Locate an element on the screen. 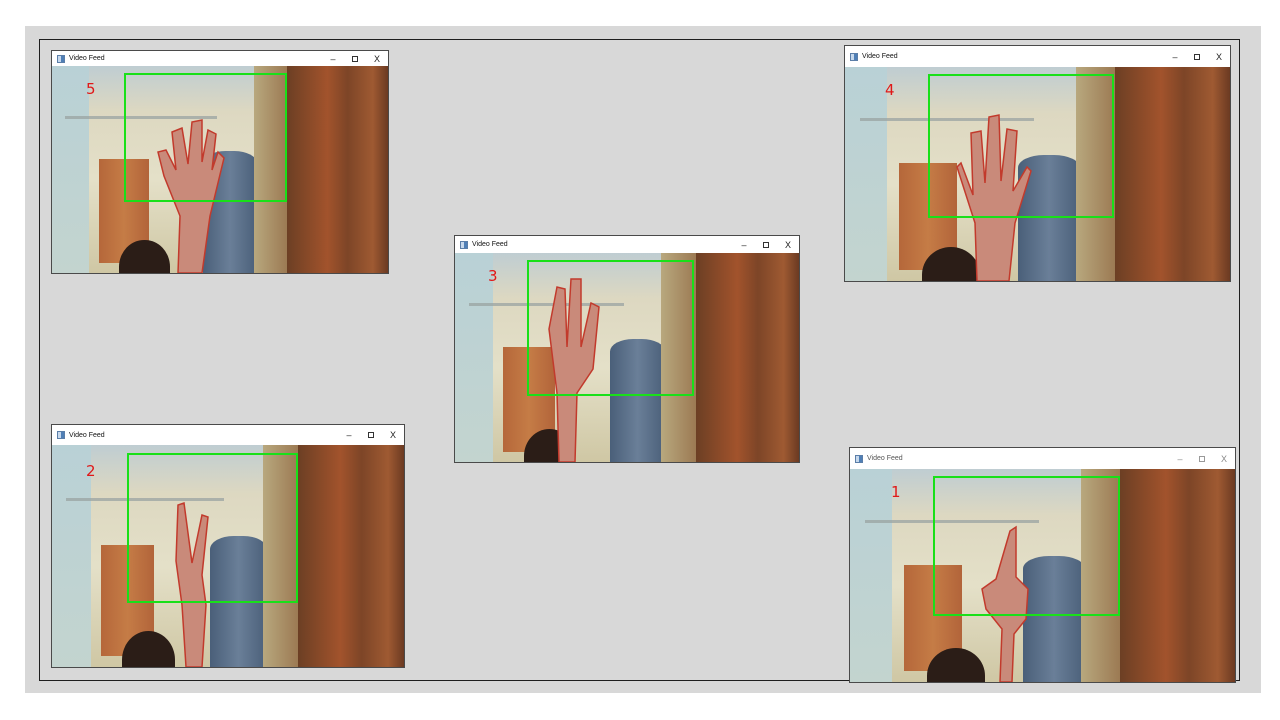 The image size is (1280, 720). video-feed-window-4: Video Feed – X 4 is located at coordinates (1037, 163).